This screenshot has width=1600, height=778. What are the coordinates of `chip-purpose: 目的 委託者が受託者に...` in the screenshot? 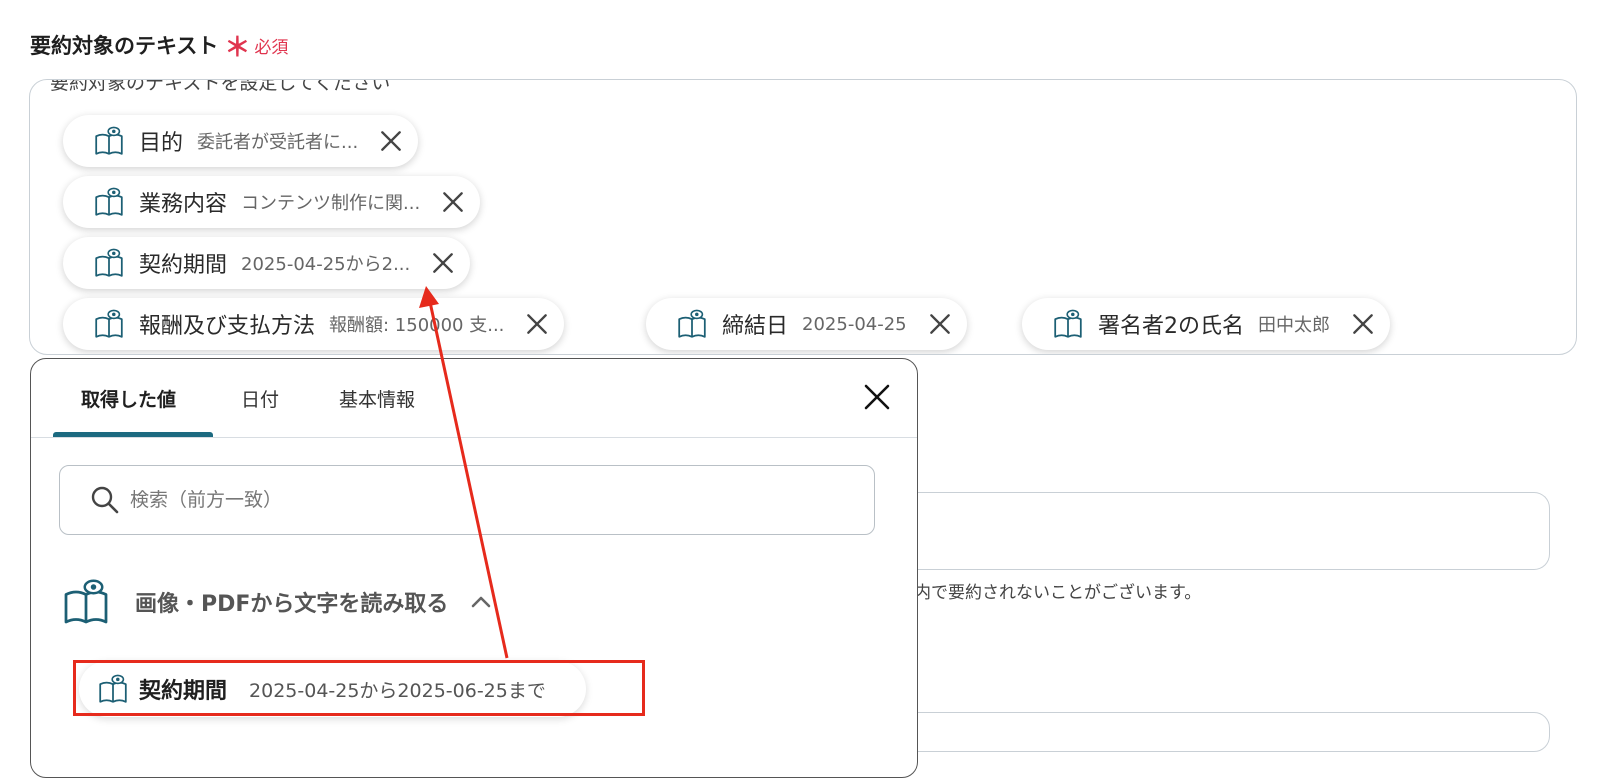 It's located at (241, 141).